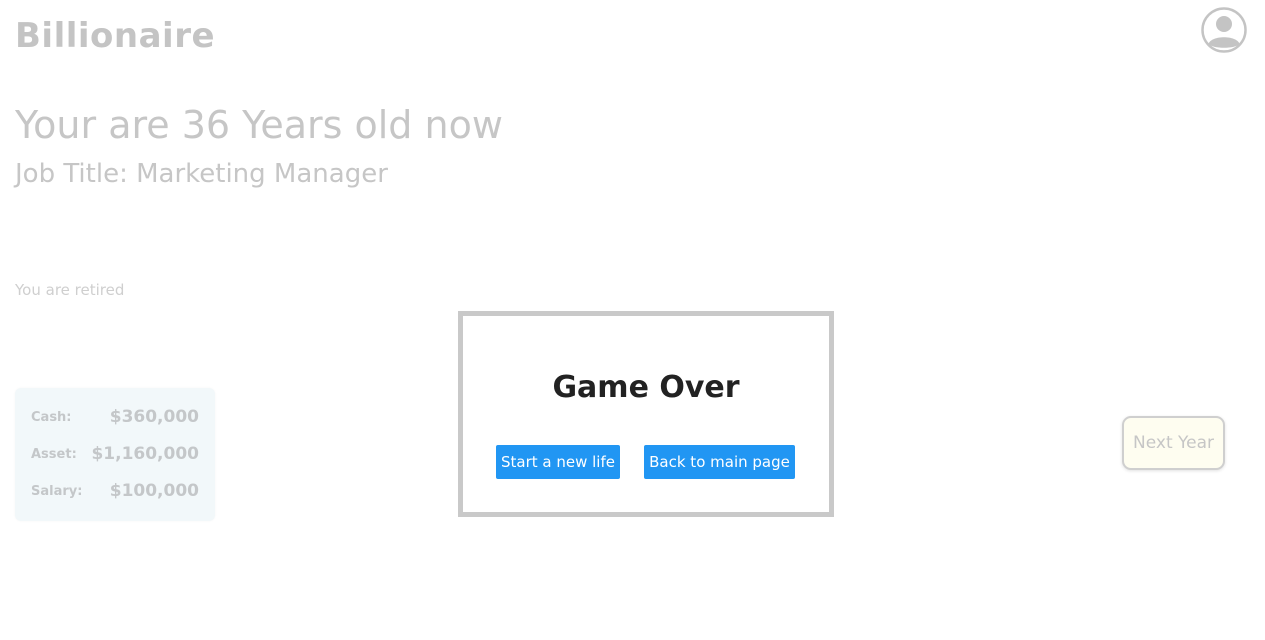  Describe the element at coordinates (259, 125) in the screenshot. I see `age-heading: Your are 36 Years old now` at that location.